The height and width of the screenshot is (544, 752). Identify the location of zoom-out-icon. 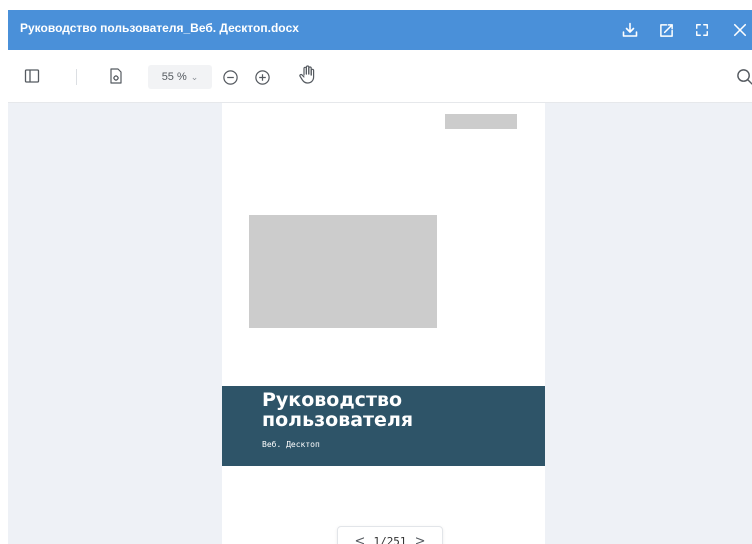
(230, 77).